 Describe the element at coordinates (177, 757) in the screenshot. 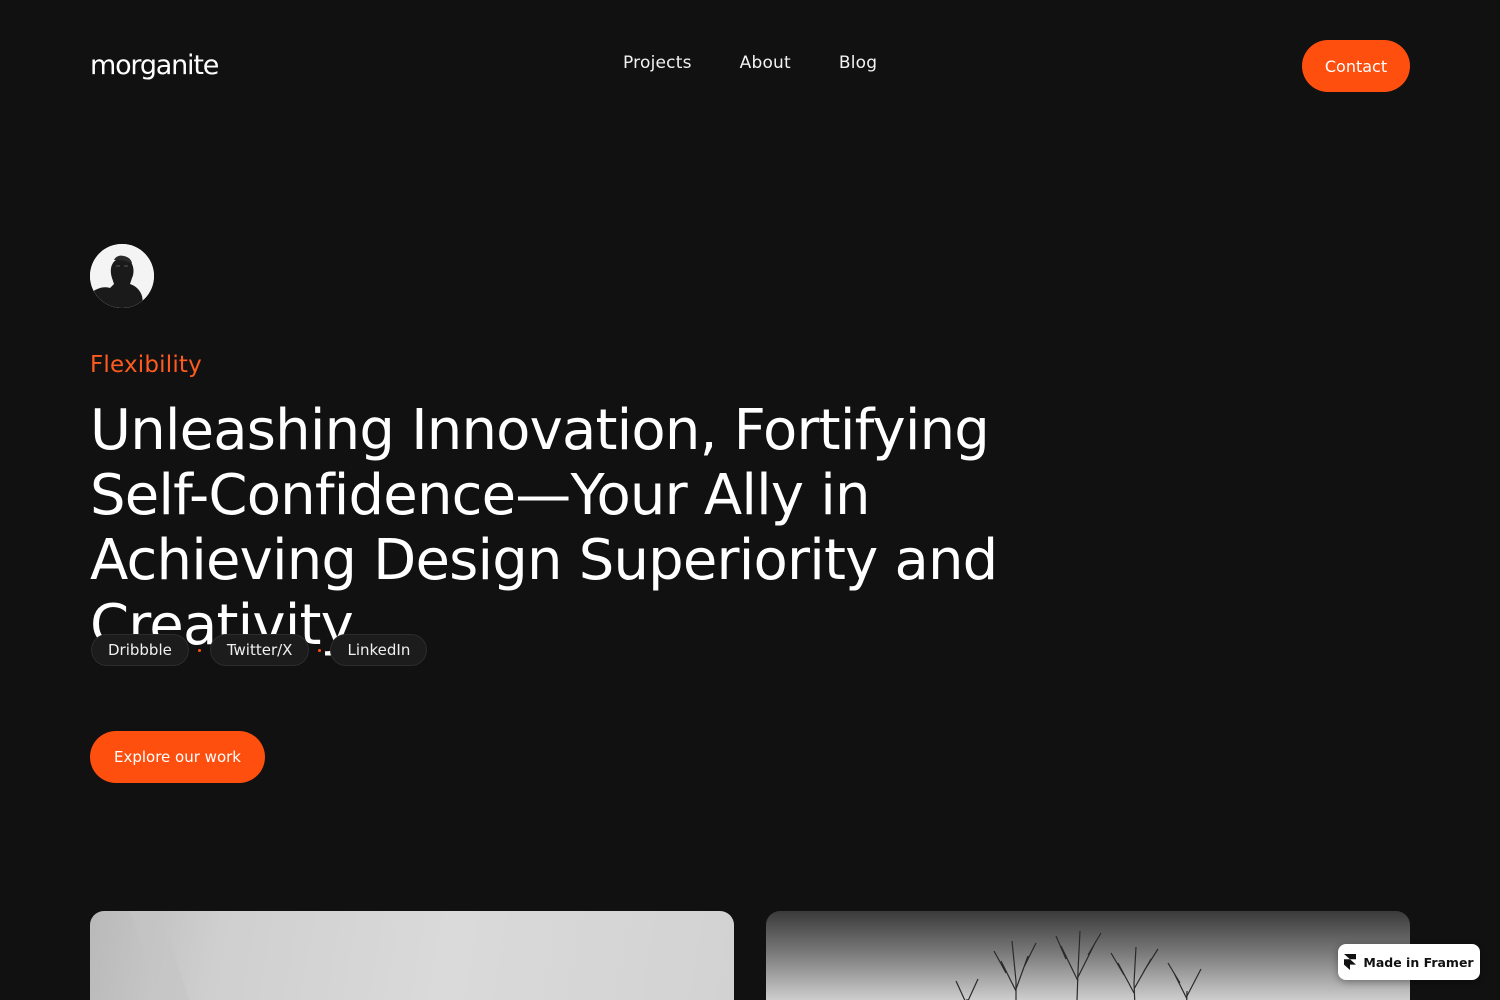

I see `explore-work-button: Explore our work` at that location.